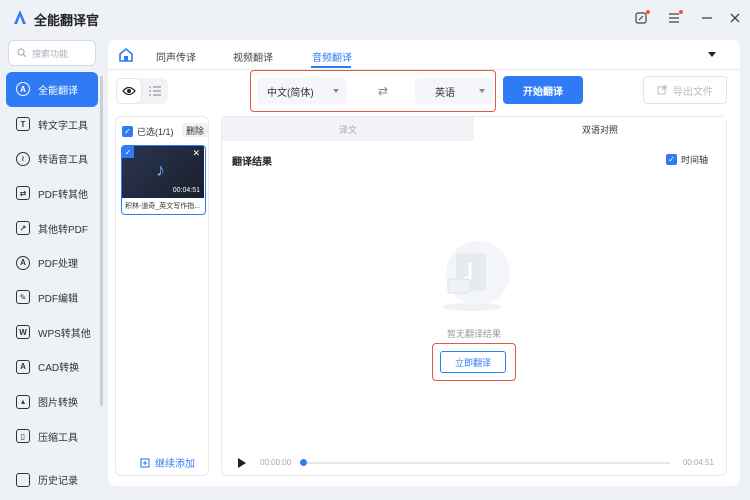 The image size is (750, 500). What do you see at coordinates (698, 462) in the screenshot?
I see `total-time: 00:04:51` at bounding box center [698, 462].